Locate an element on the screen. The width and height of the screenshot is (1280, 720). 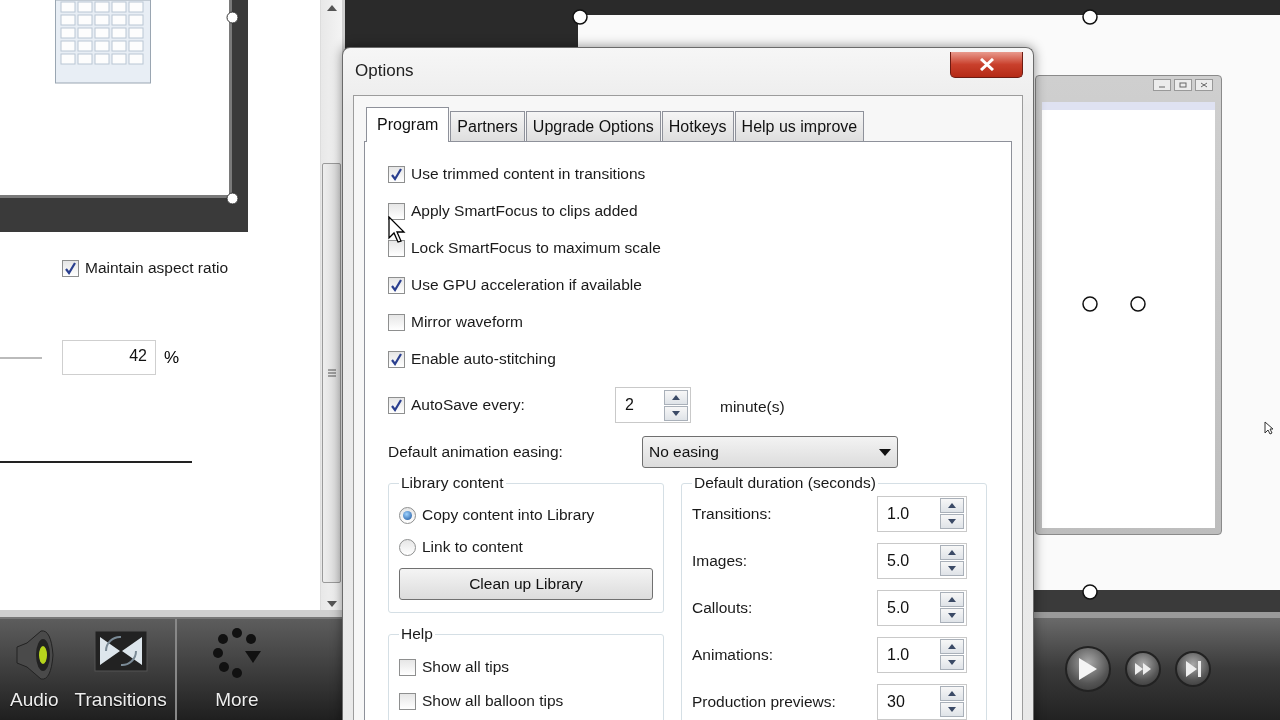
scale-field: 42 is located at coordinates (109, 357).